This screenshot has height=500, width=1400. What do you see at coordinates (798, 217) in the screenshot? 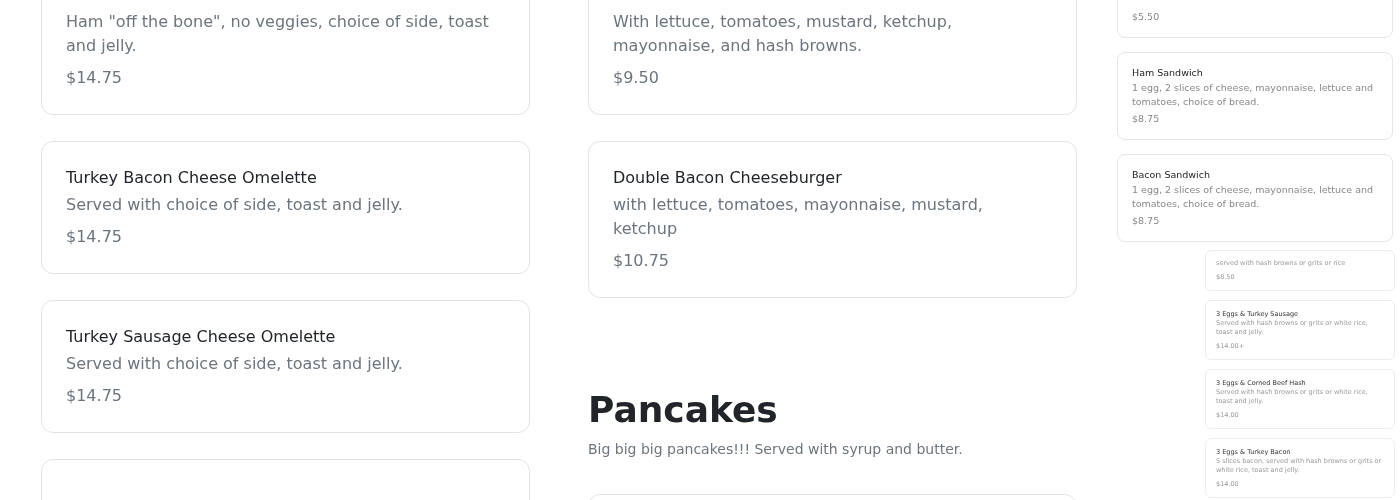
I see `item-description: with lettuce, tomatoes, mayonnaise, mustard, ketchup` at bounding box center [798, 217].